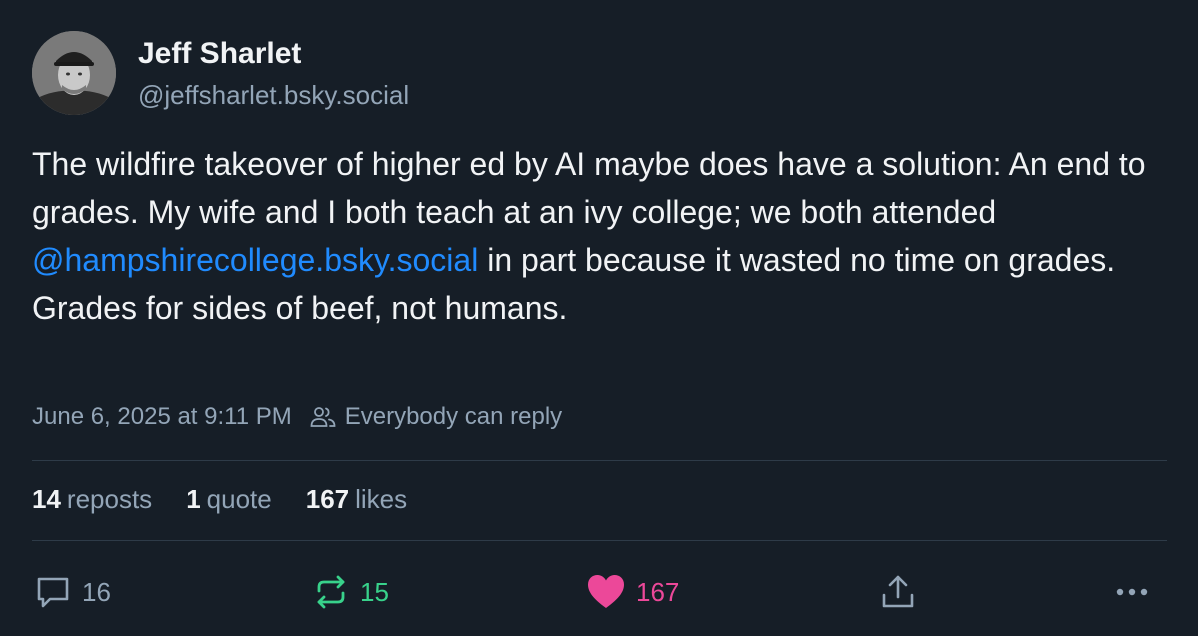 Image resolution: width=1198 pixels, height=636 pixels. I want to click on more-options-button, so click(1132, 592).